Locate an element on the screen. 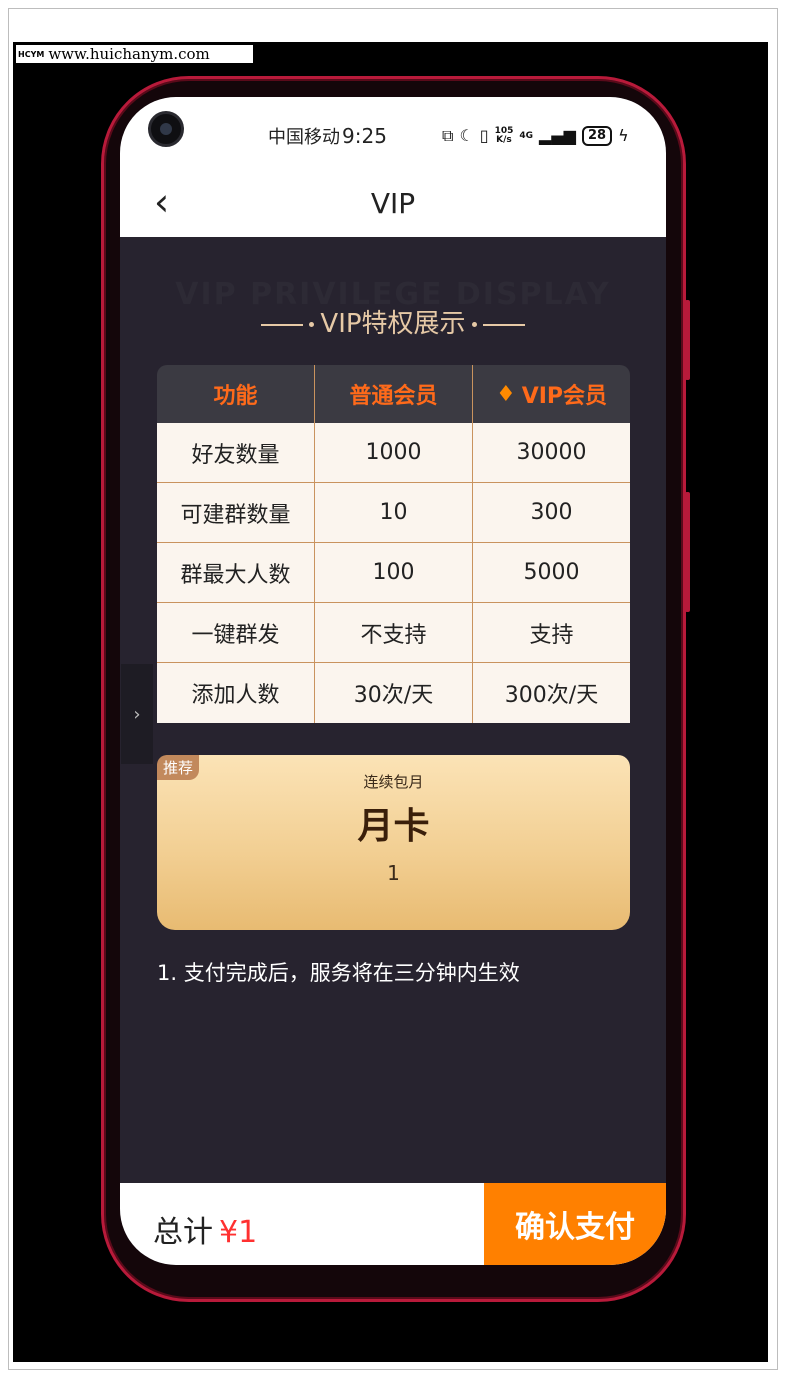 The image size is (786, 1379). diamond-icon: ♦ is located at coordinates (505, 394).